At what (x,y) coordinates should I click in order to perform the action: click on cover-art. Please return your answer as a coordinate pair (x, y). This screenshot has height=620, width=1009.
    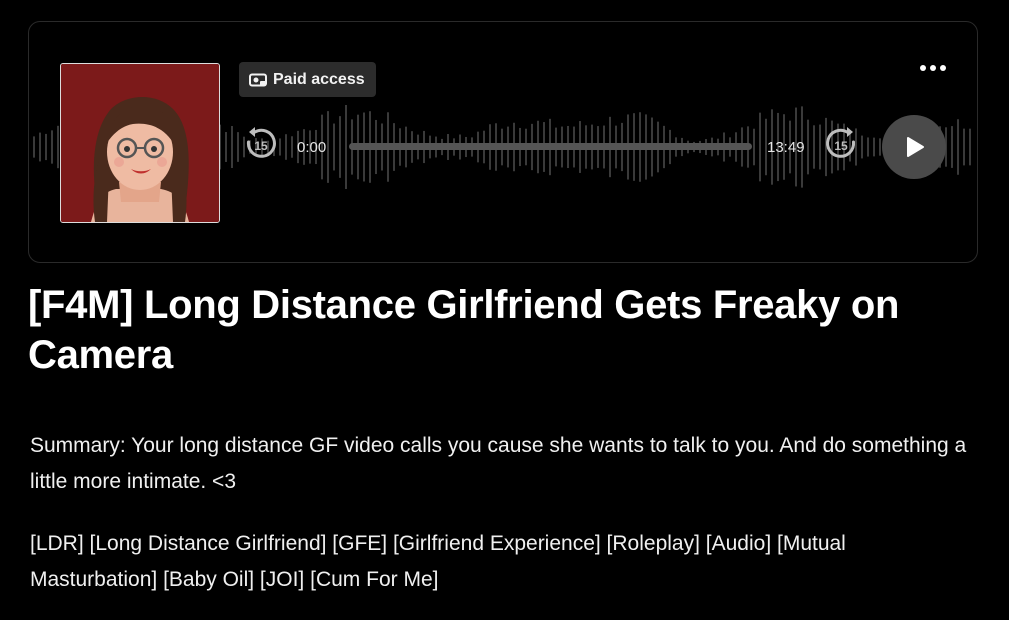
    Looking at the image, I should click on (140, 143).